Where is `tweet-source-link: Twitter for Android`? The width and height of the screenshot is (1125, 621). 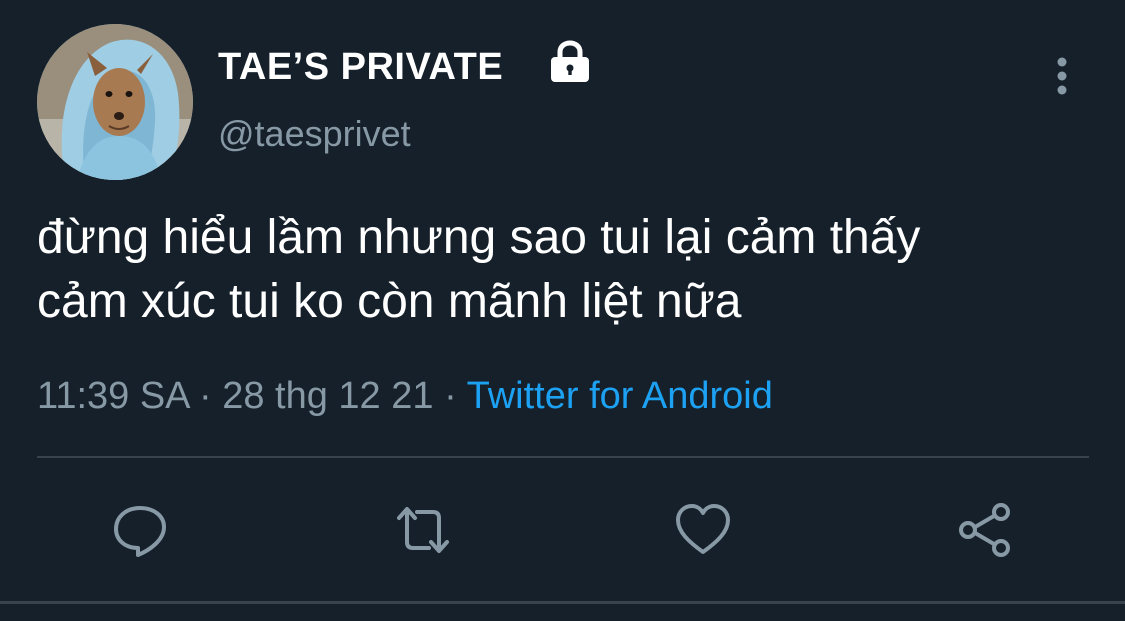 tweet-source-link: Twitter for Android is located at coordinates (620, 396).